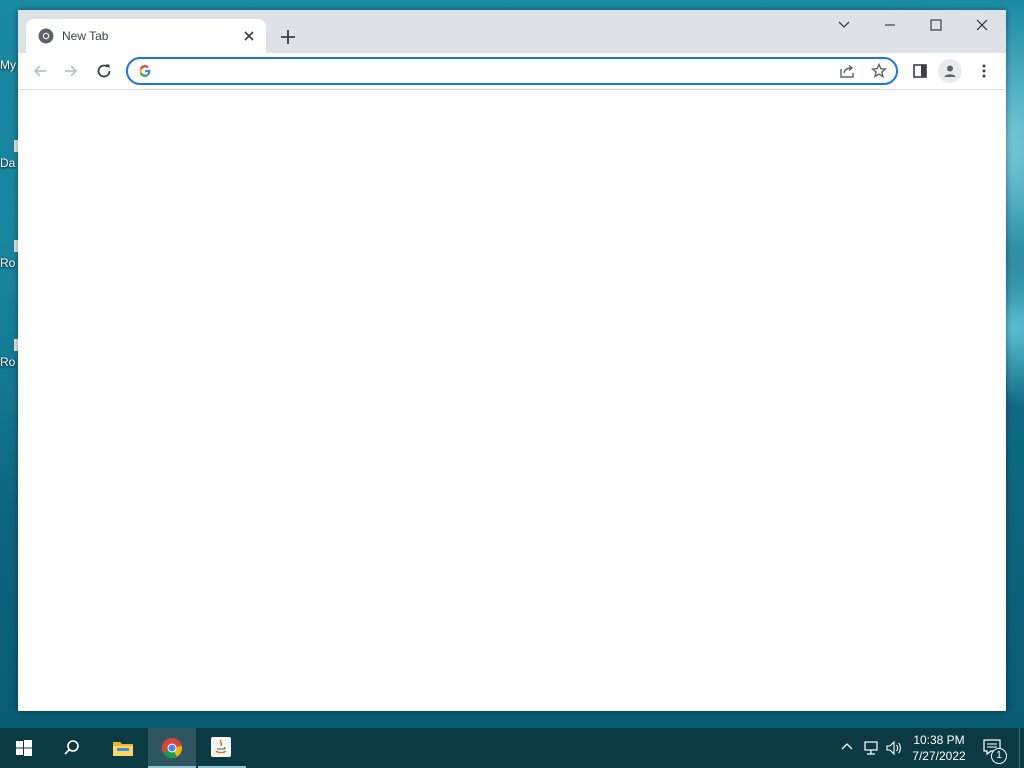  I want to click on minimize-button, so click(891, 25).